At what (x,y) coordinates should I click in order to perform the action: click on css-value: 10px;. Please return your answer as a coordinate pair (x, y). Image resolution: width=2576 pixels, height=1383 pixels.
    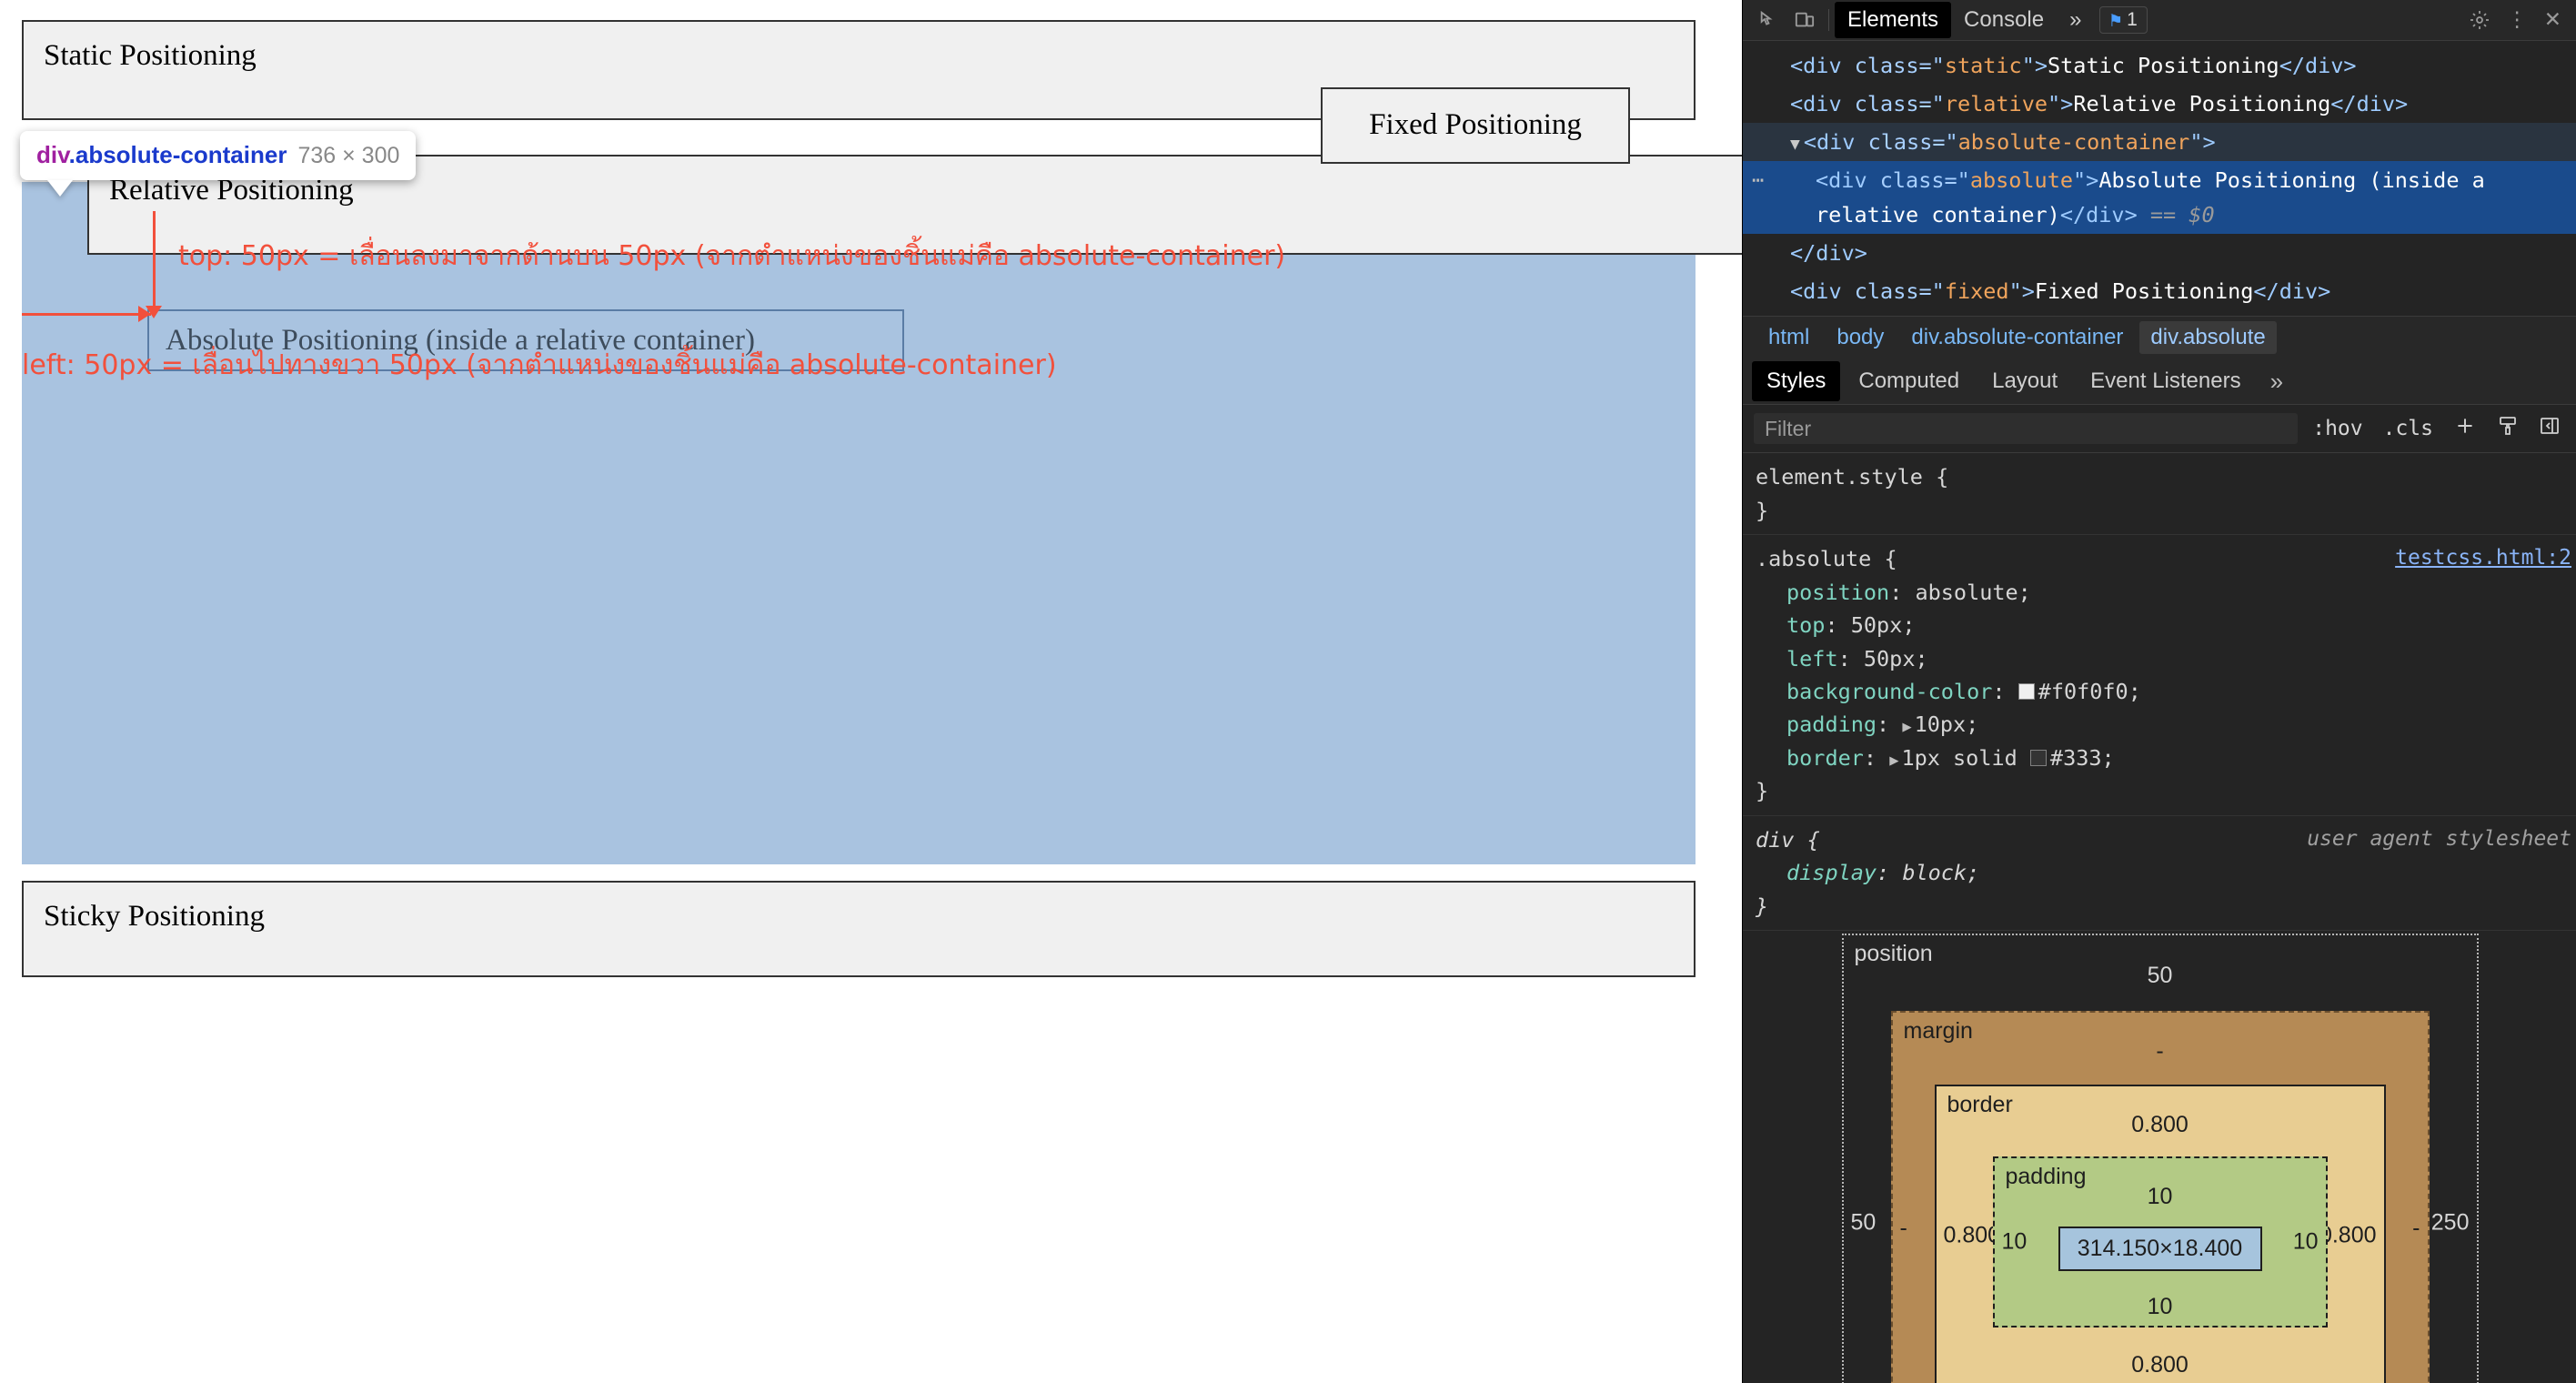
    Looking at the image, I should click on (1947, 725).